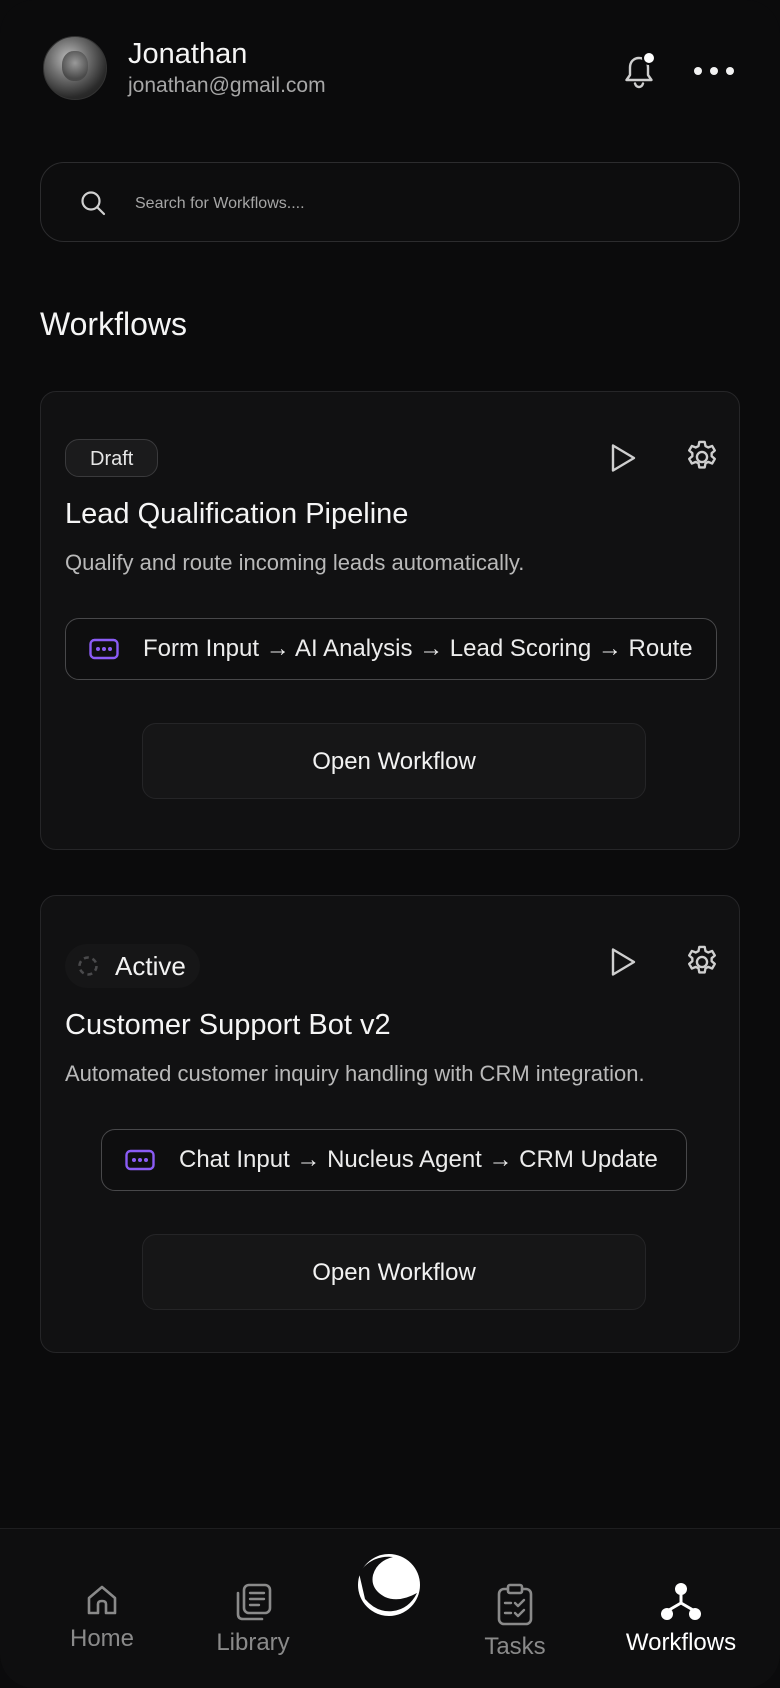 The height and width of the screenshot is (1688, 780). I want to click on nav-label-home: Home, so click(102, 1638).